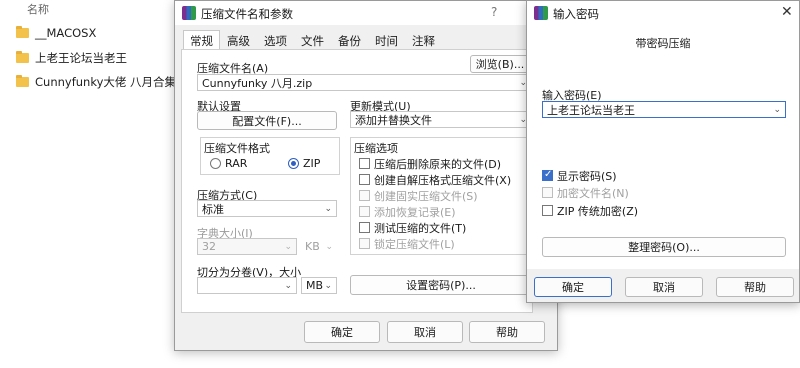 Image resolution: width=800 pixels, height=368 pixels. I want to click on list-item: __MACOSX, so click(56, 33).